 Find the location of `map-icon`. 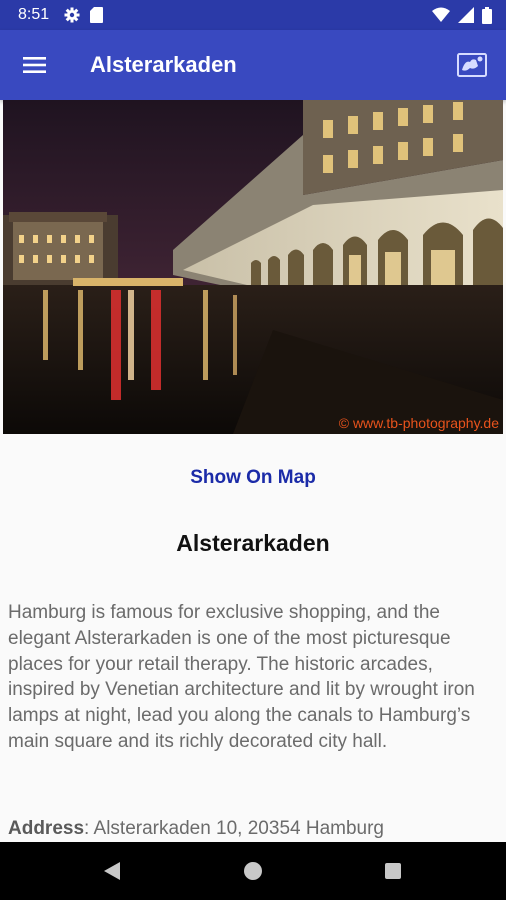

map-icon is located at coordinates (472, 65).